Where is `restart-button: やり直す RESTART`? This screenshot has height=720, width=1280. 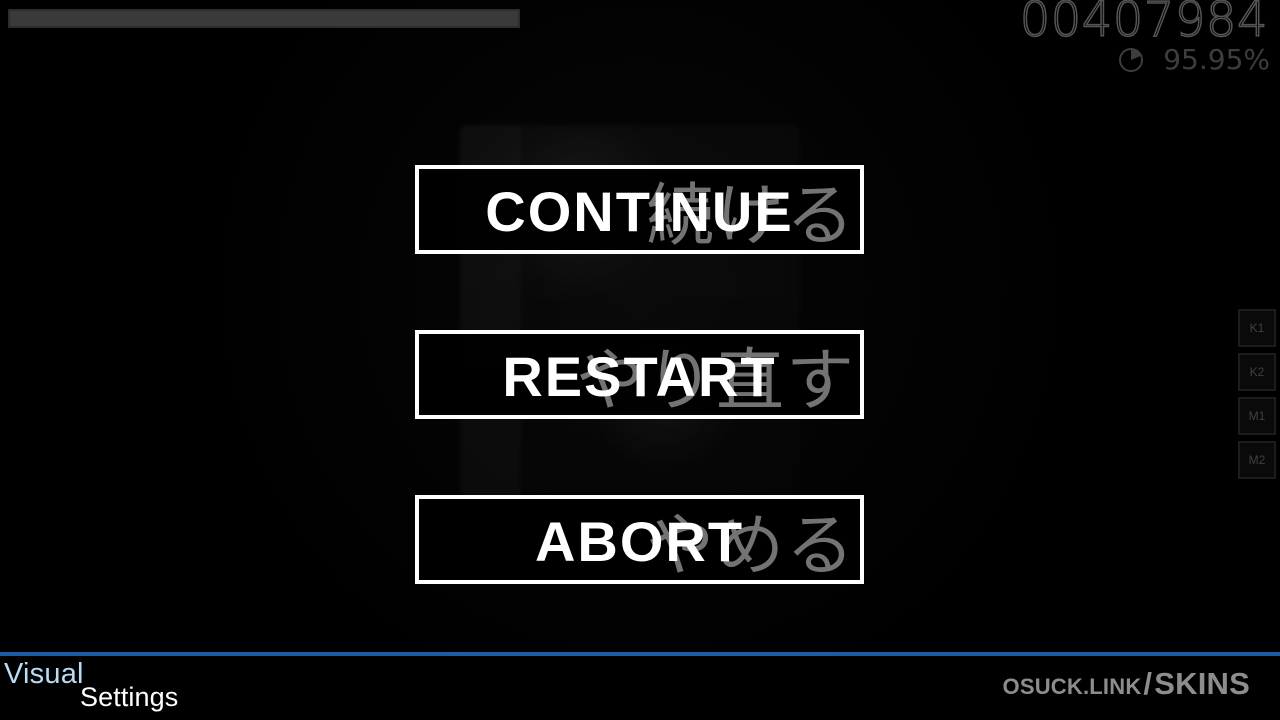
restart-button: やり直す RESTART is located at coordinates (639, 374).